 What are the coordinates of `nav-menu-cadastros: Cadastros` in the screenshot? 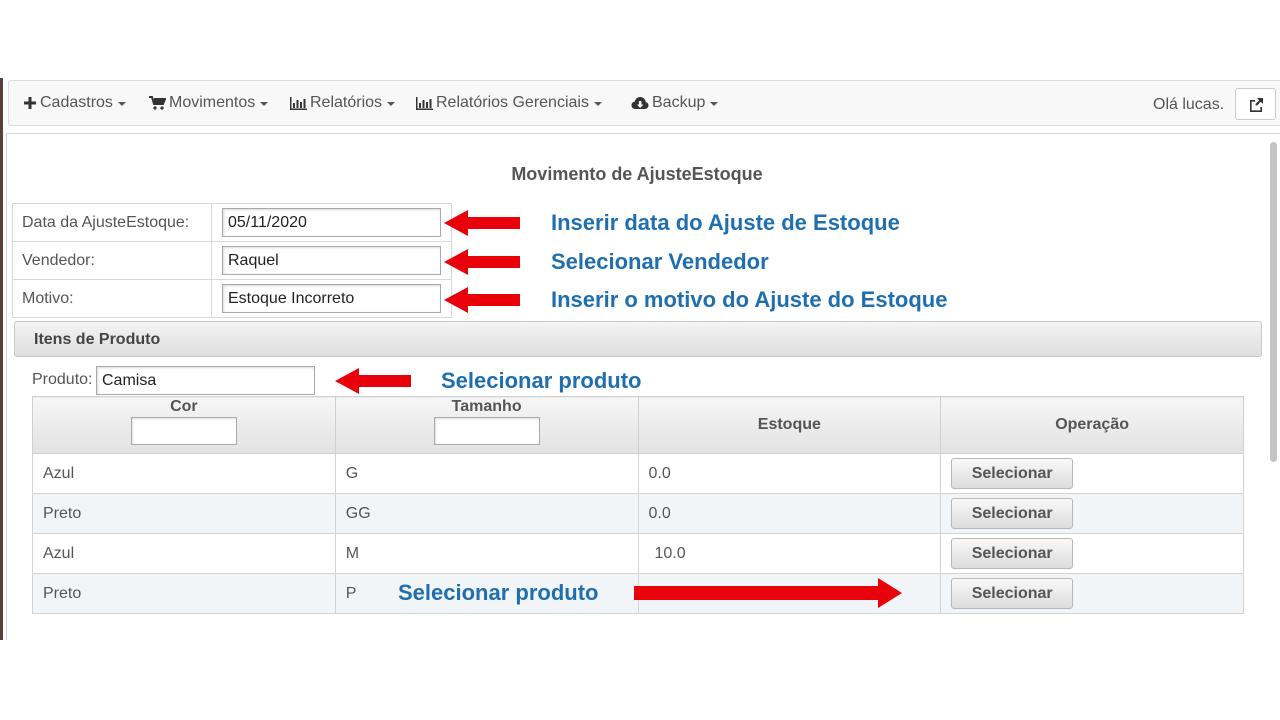 It's located at (74, 103).